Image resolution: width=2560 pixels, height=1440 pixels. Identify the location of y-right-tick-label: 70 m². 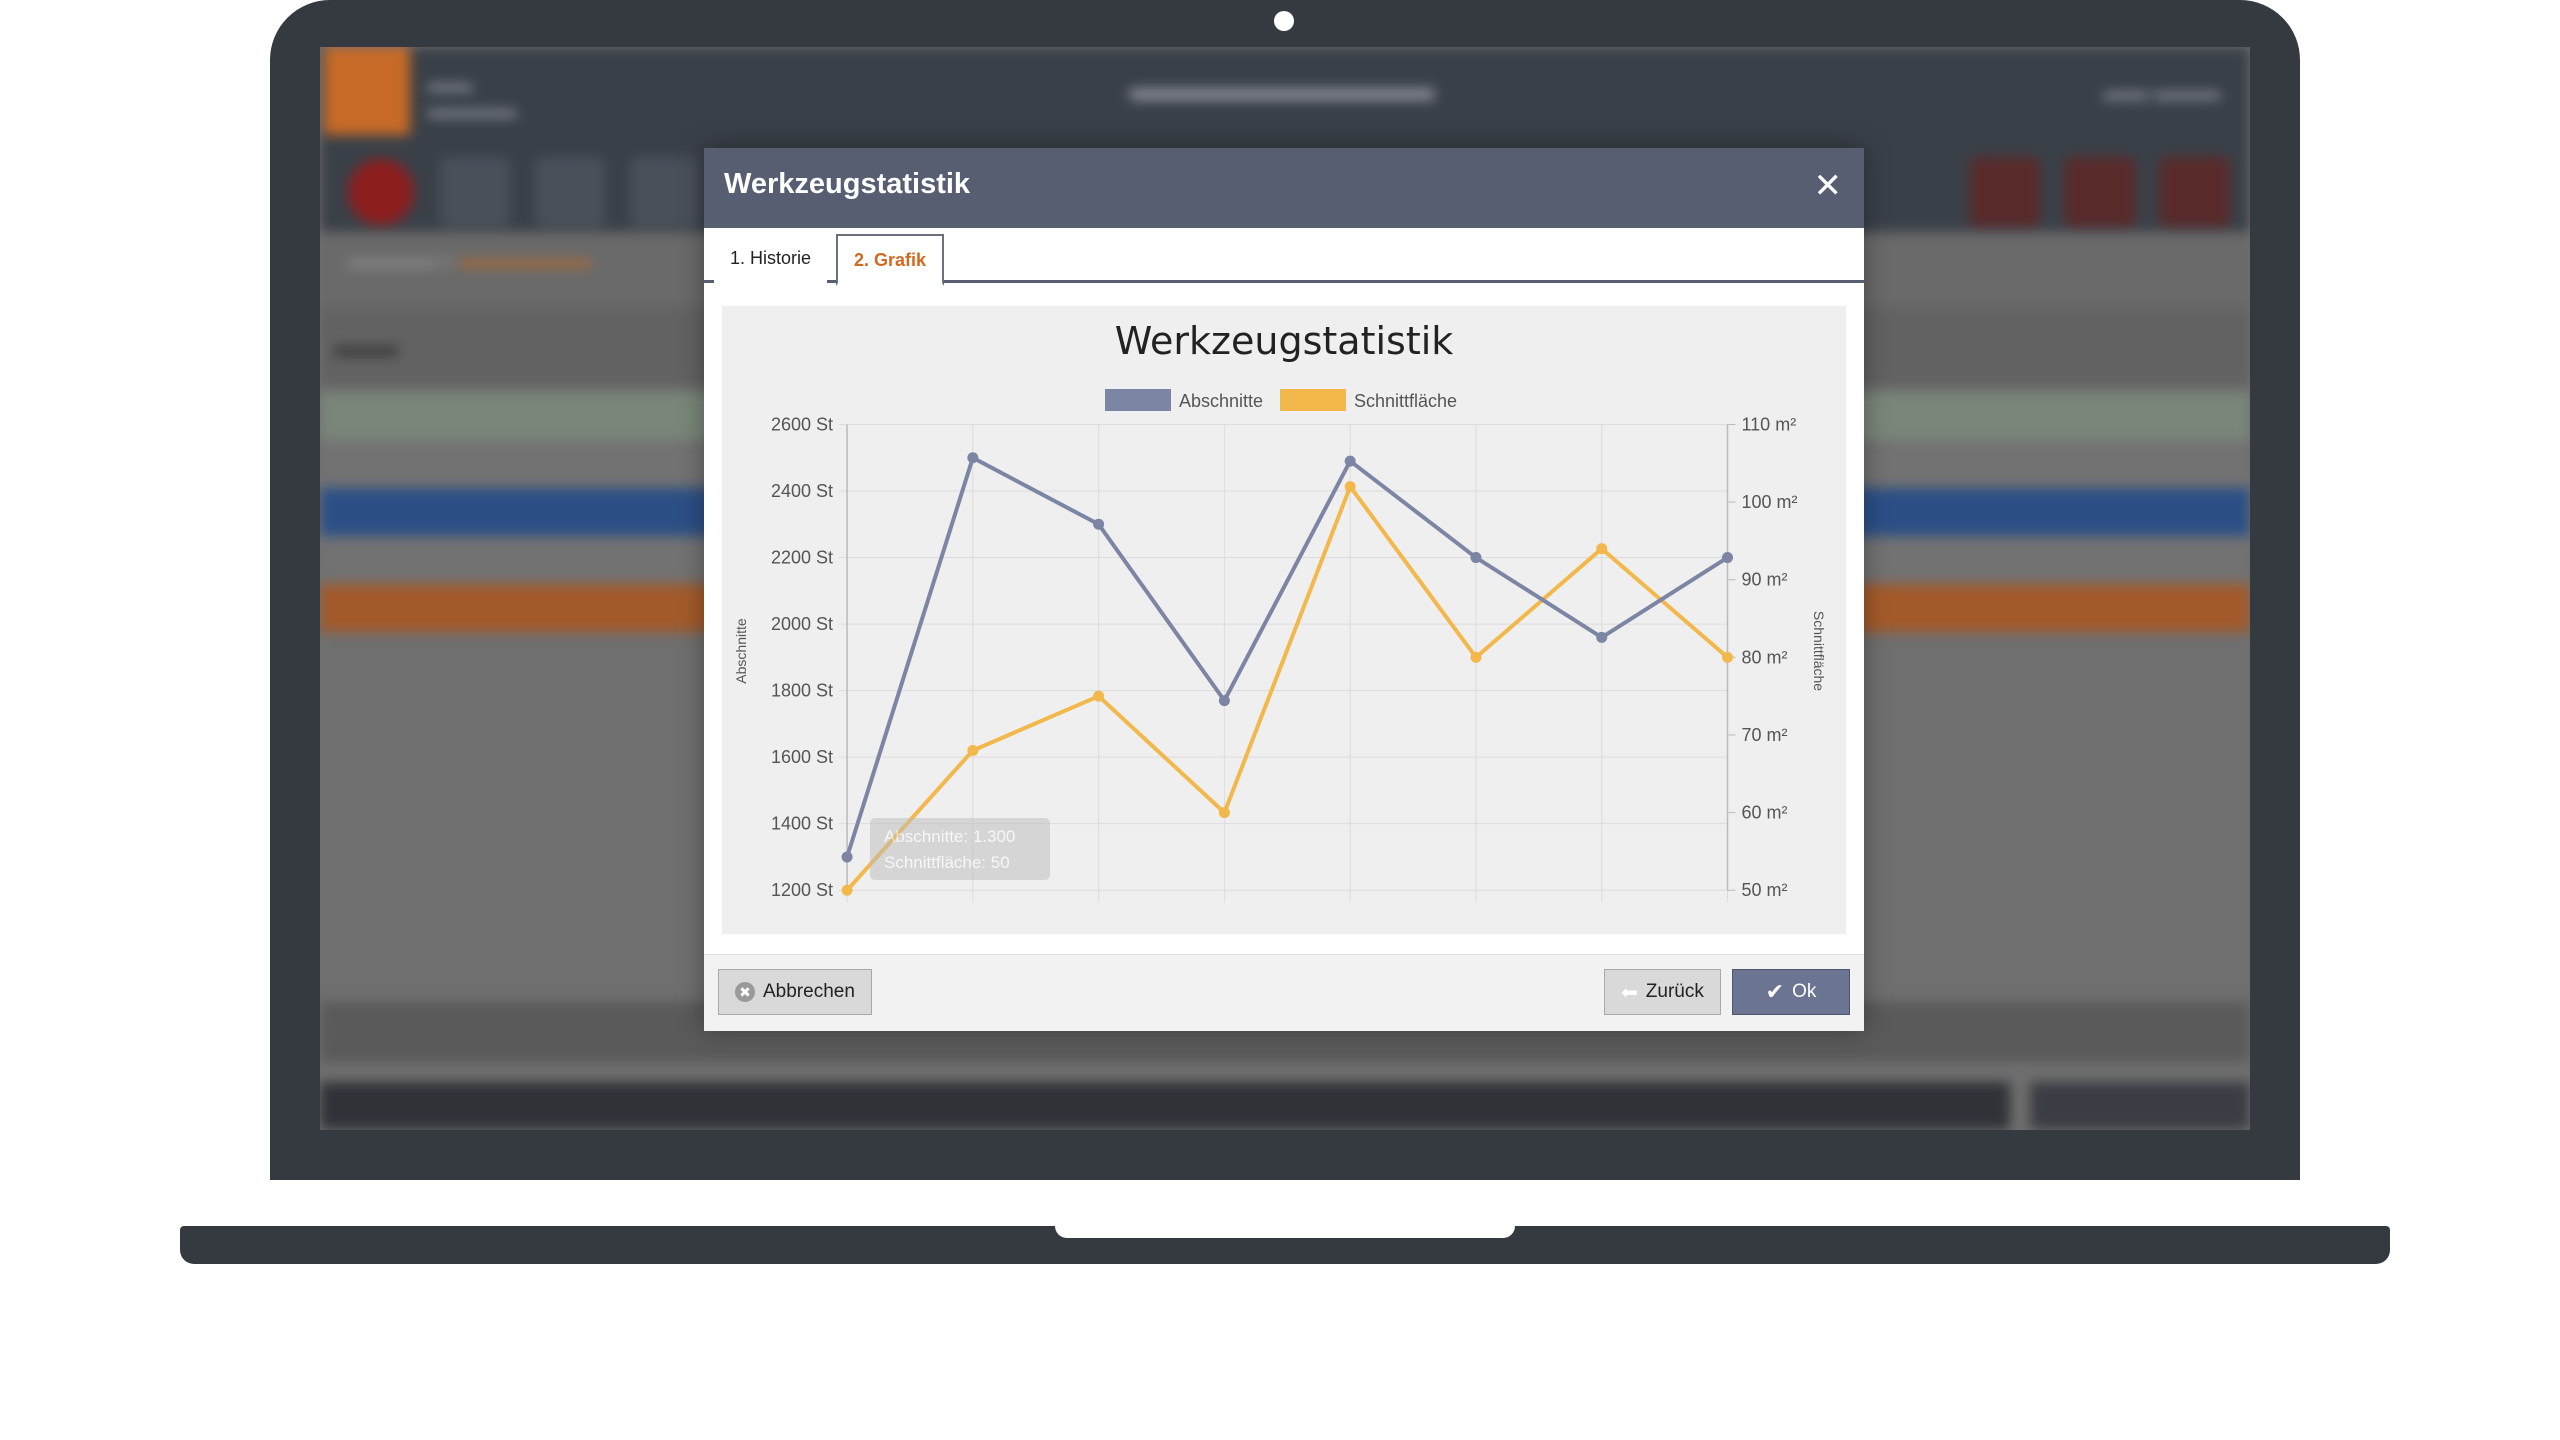
(1765, 735).